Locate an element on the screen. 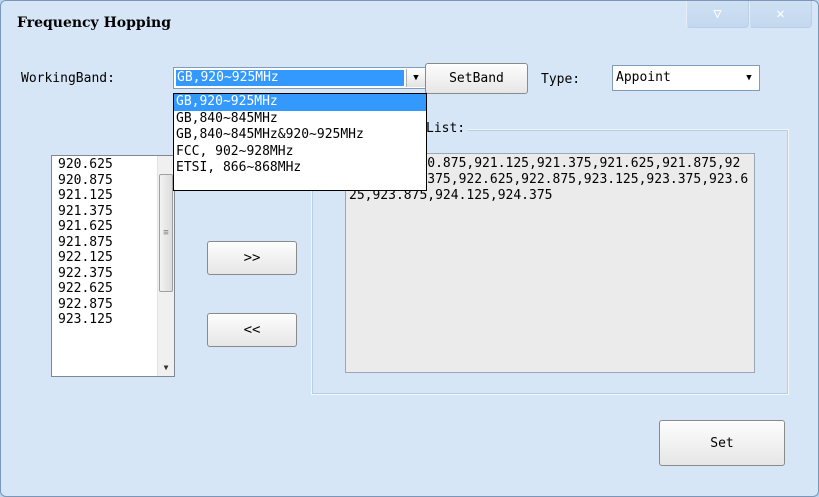 The image size is (819, 497). window-title: Frequency Hopping is located at coordinates (94, 23).